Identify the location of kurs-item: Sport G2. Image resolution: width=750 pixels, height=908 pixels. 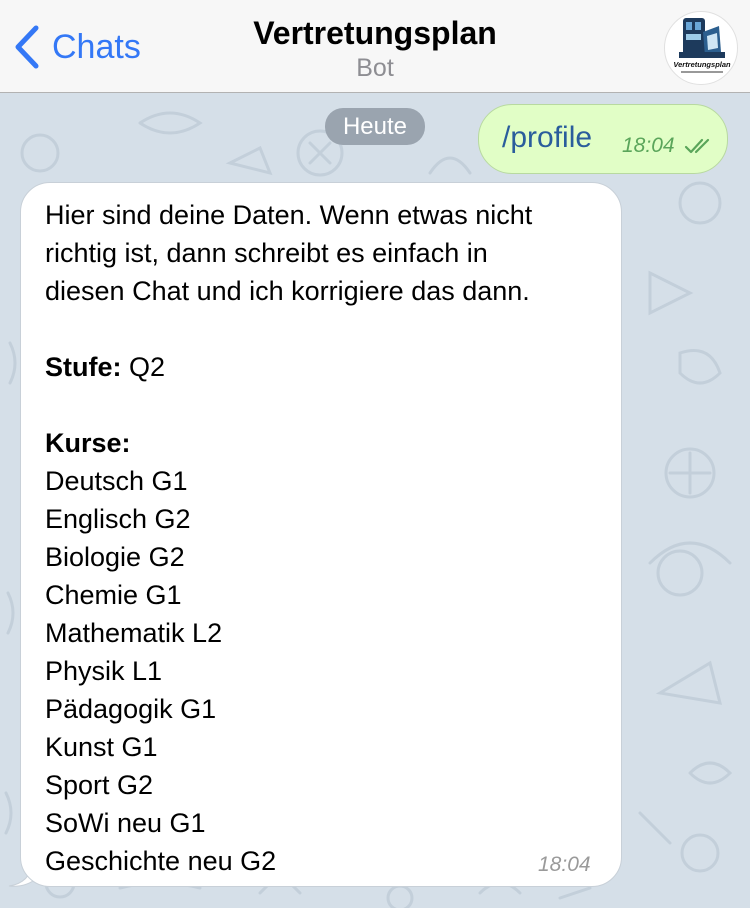
(99, 785).